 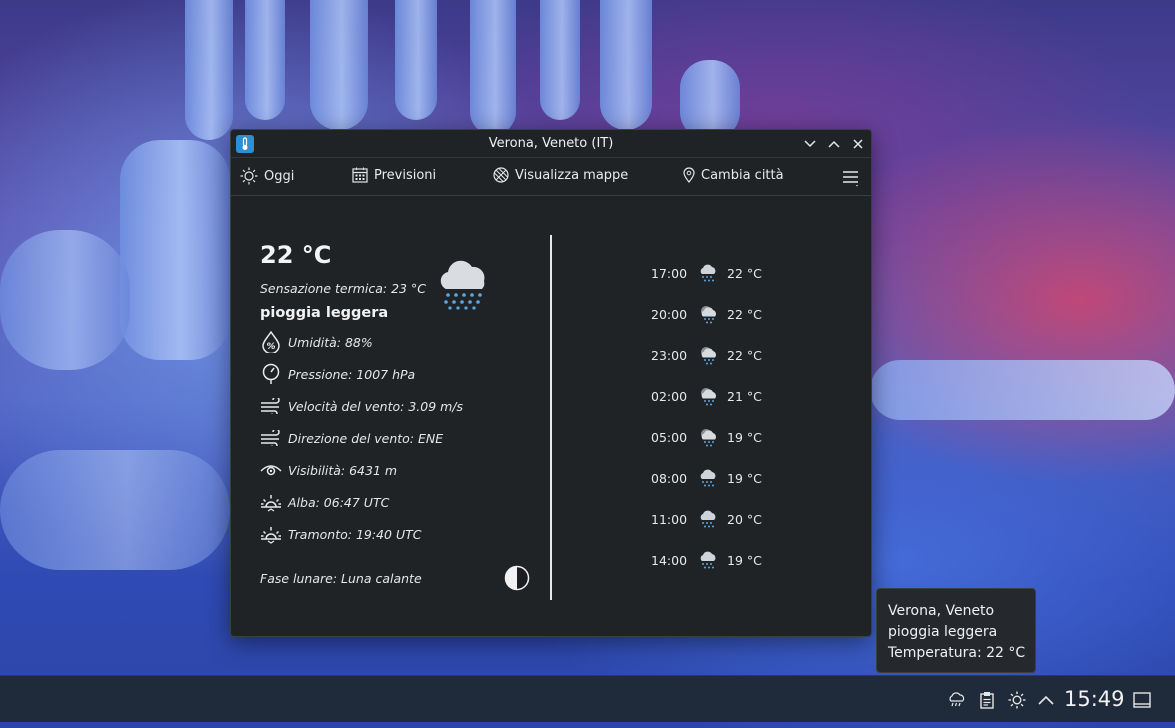 I want to click on sunset-row: Tramonto: 19:40 UTC, so click(x=340, y=534).